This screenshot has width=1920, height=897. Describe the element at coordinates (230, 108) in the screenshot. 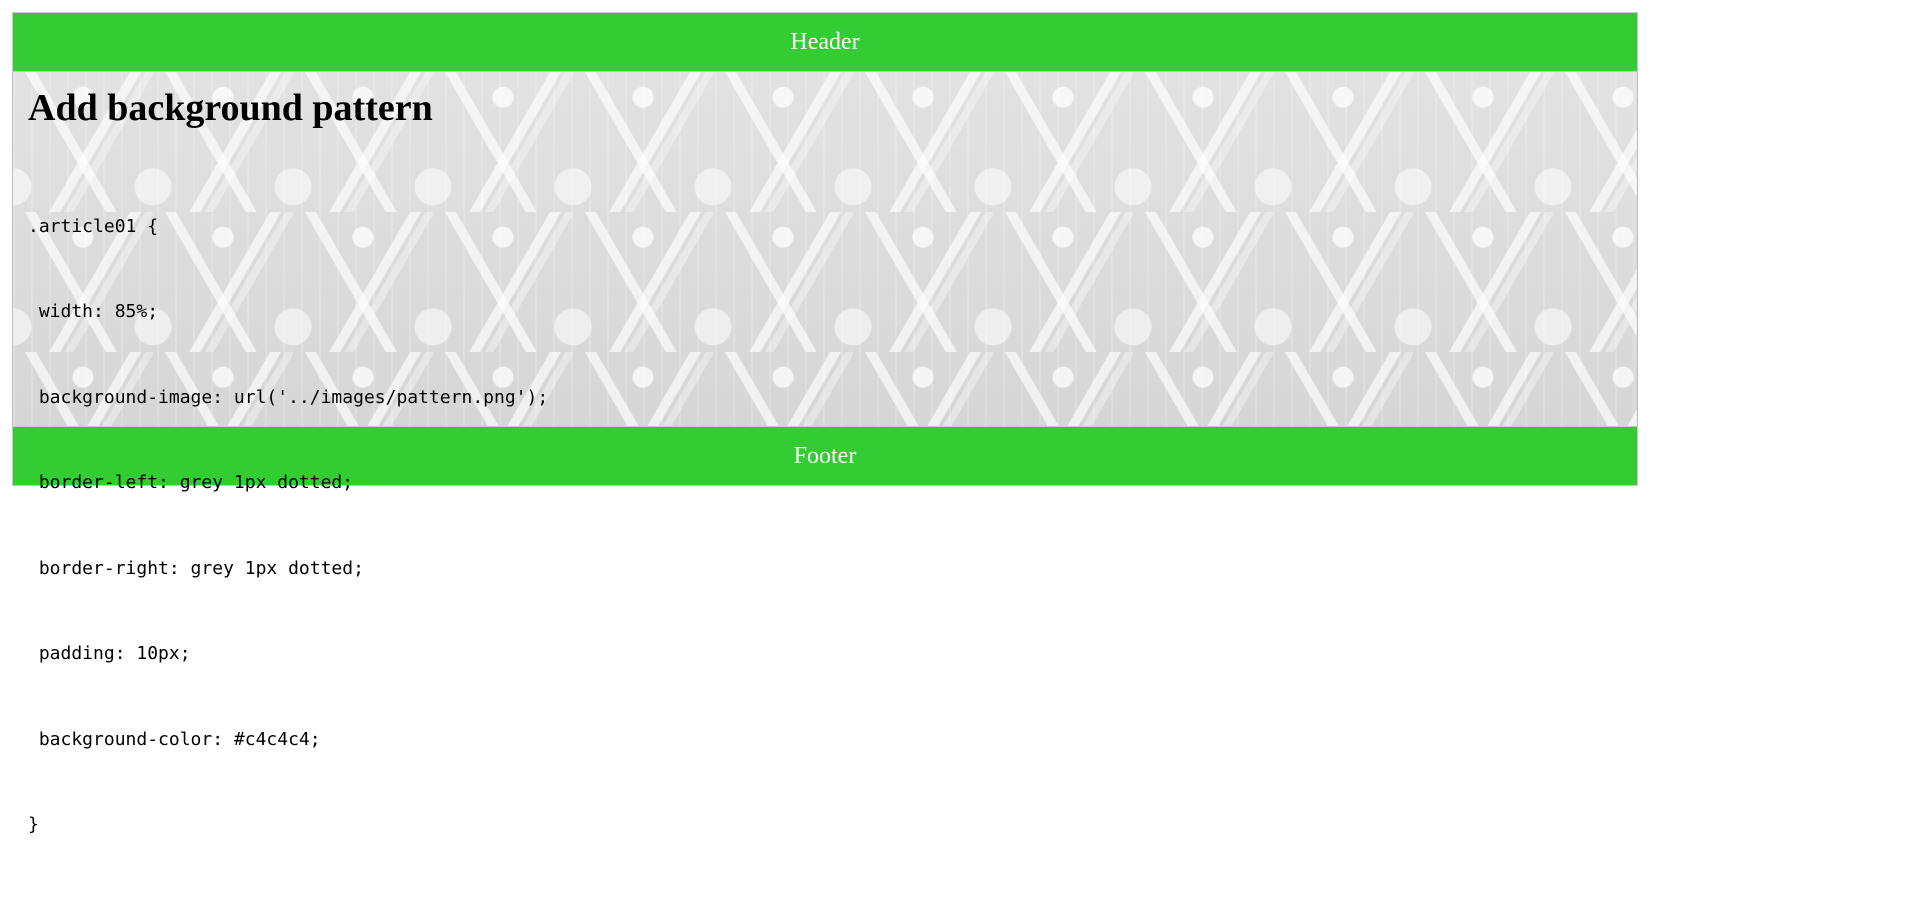

I see `article-title: Add background pattern` at that location.